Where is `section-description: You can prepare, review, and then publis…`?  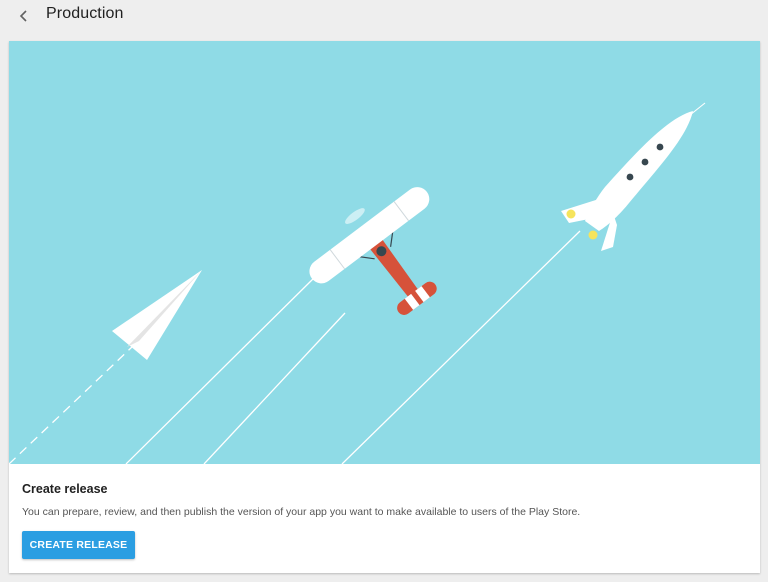 section-description: You can prepare, review, and then publis… is located at coordinates (301, 512).